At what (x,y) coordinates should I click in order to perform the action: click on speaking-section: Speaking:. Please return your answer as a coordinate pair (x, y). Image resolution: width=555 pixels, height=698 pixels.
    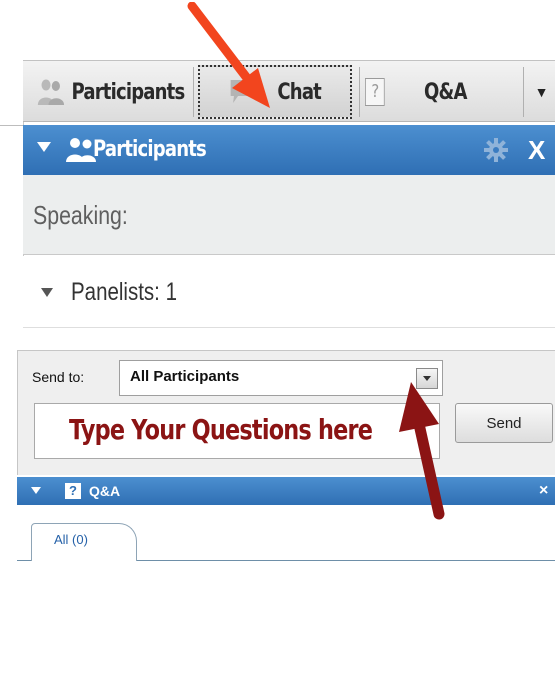
    Looking at the image, I should click on (289, 215).